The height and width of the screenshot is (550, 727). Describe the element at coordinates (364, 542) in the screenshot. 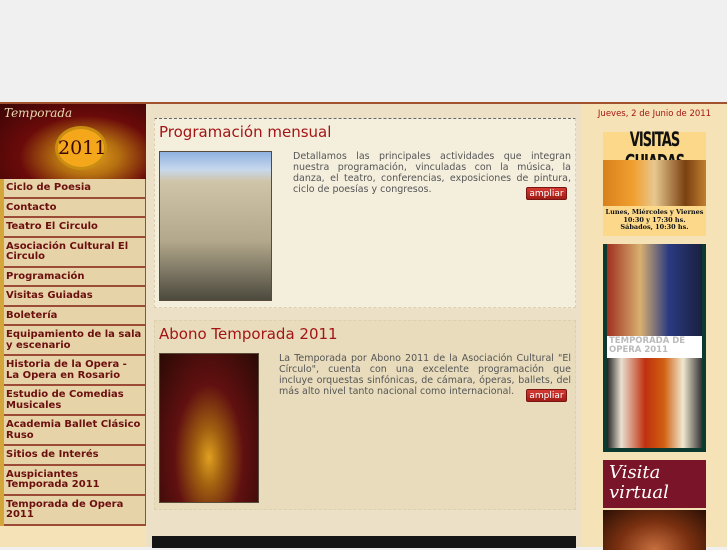

I see `dark-banner` at that location.